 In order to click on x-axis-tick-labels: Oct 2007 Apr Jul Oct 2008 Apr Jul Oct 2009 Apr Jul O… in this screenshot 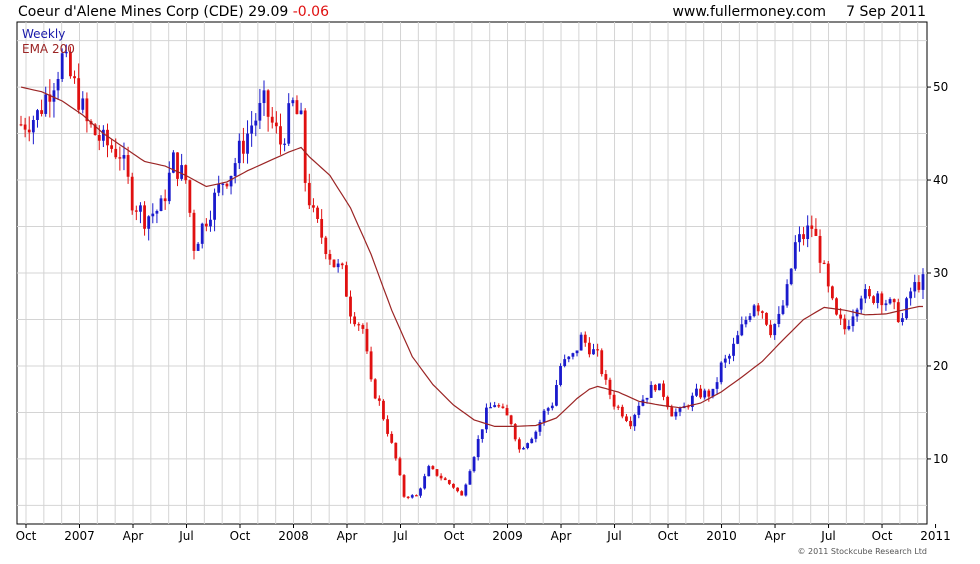, I will do `click(498, 533)`.